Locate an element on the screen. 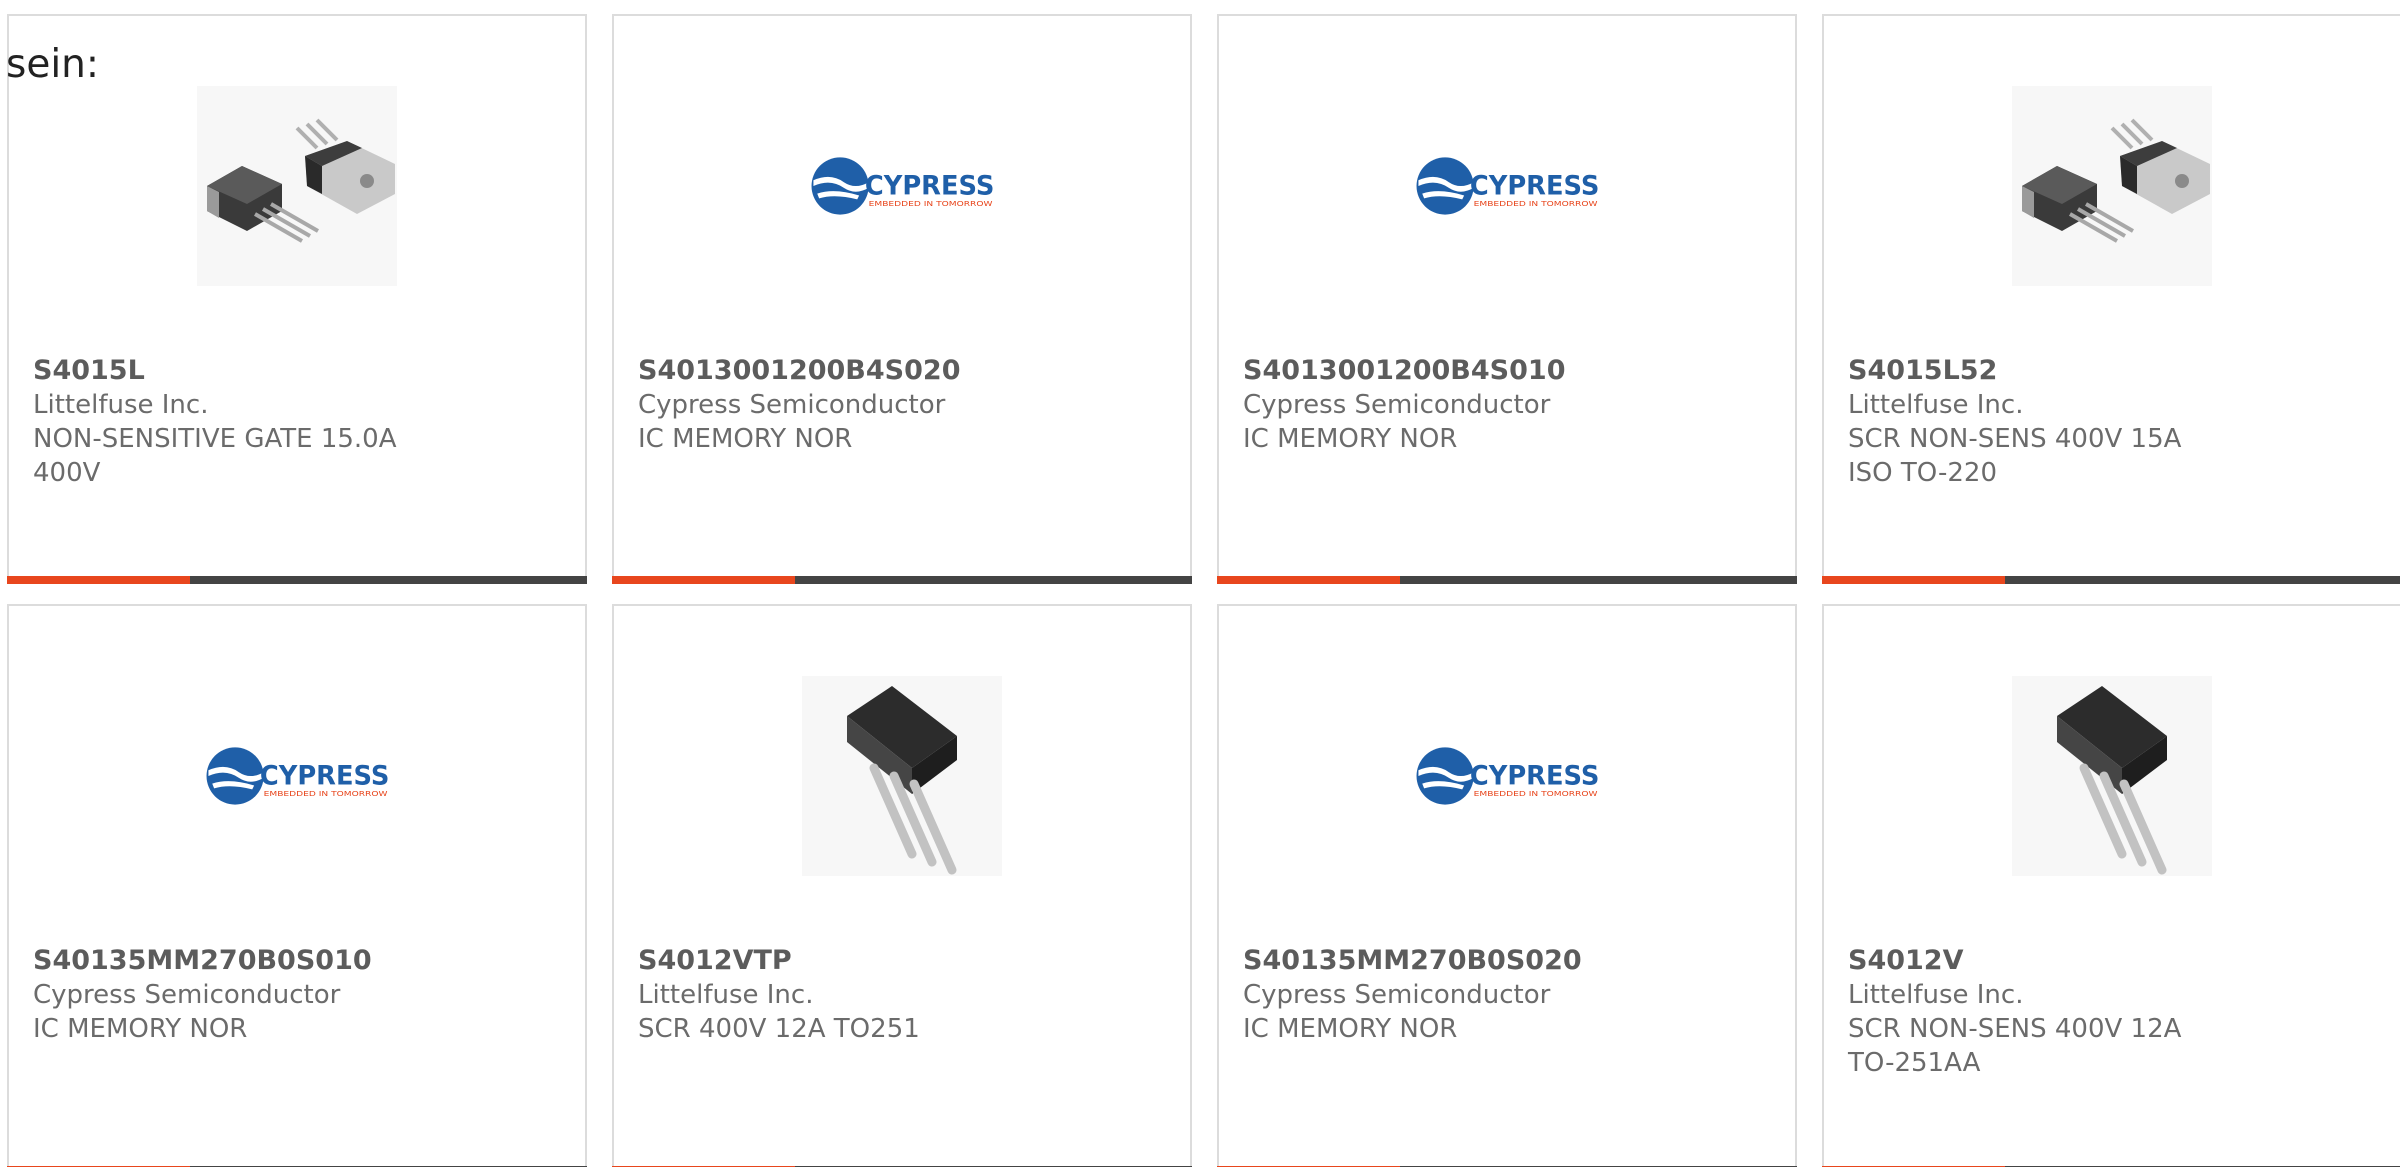 This screenshot has width=2400, height=1167. product-description: SCR NON-SENS 400V 15A ISO TO-220 is located at coordinates (2015, 456).